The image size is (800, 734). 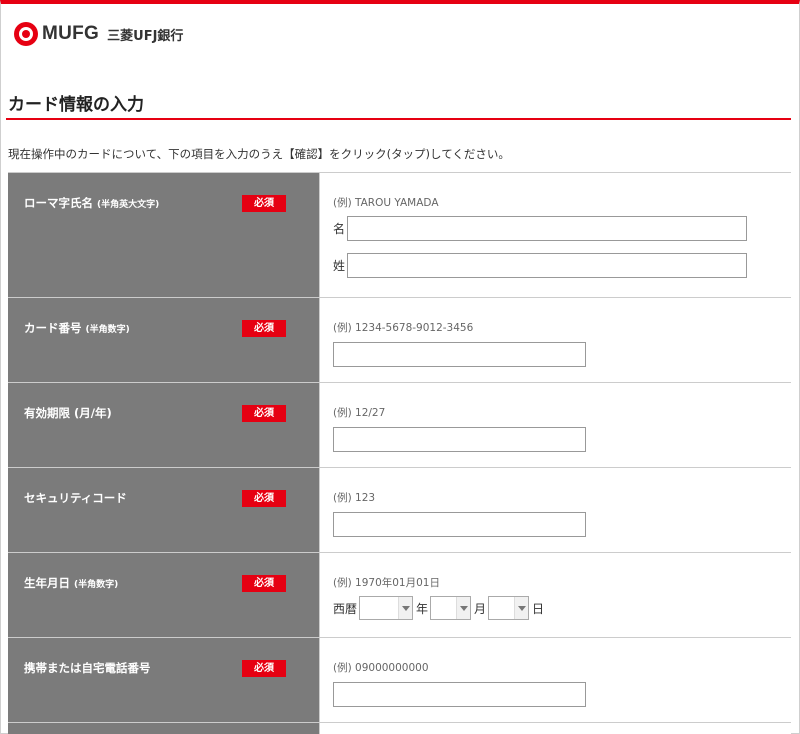 I want to click on input-cell-name: (例) TAROU YAMADA 名 姓, so click(x=555, y=235).